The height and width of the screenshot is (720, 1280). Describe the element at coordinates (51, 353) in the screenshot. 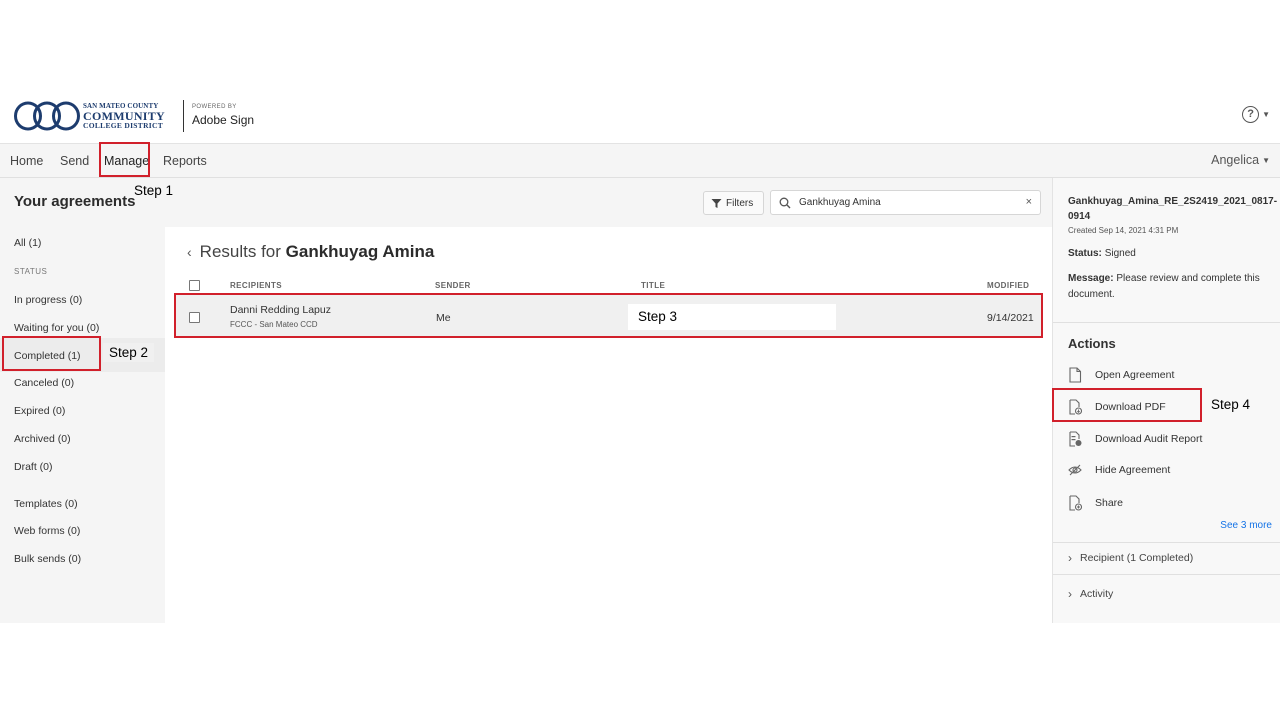

I see `step-2-highlight` at that location.